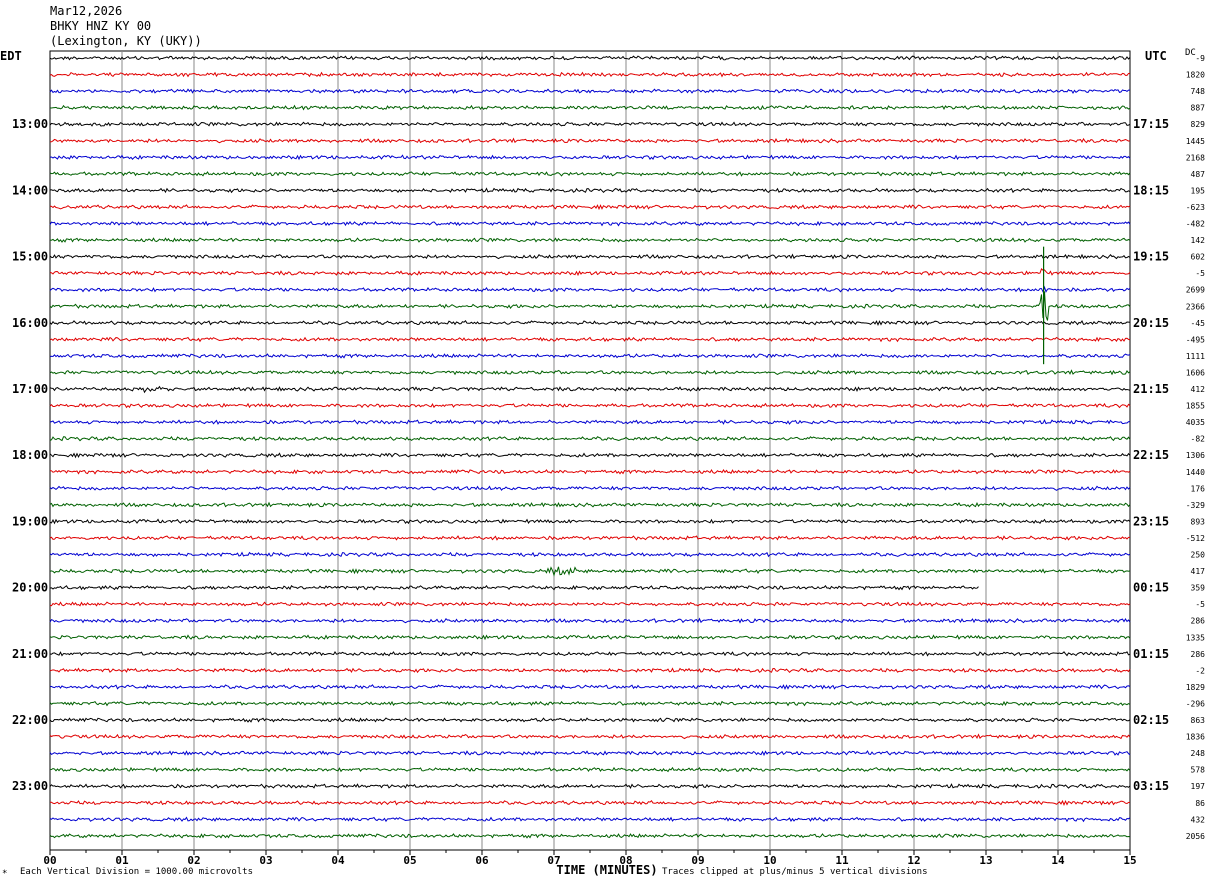 This screenshot has height=886, width=1210. What do you see at coordinates (1195, 637) in the screenshot?
I see `dc-offset-label: 1335` at bounding box center [1195, 637].